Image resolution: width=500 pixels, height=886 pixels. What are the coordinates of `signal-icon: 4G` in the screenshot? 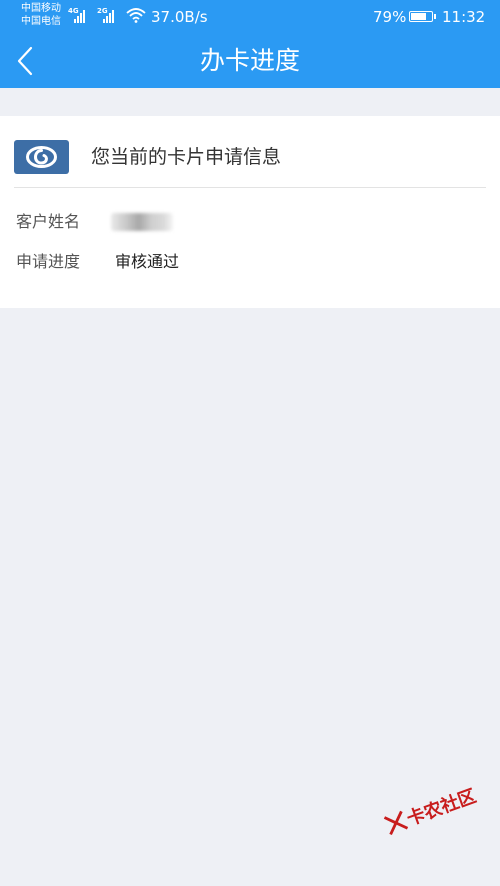 It's located at (78, 15).